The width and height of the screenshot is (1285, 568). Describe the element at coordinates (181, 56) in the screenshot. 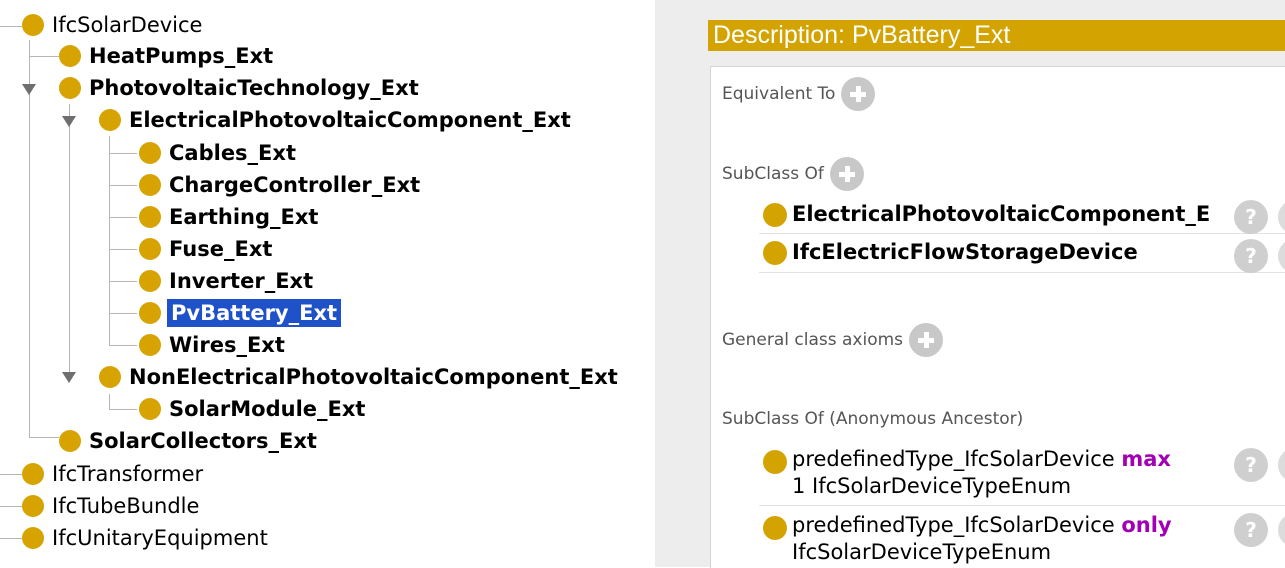

I see `tree-item-label: HeatPumps_Ext` at that location.